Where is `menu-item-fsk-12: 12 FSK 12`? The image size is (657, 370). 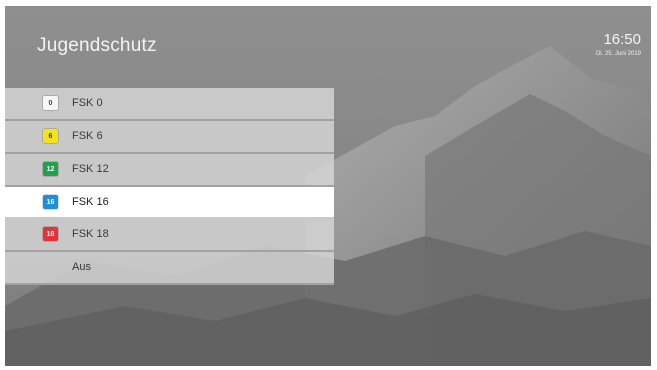
menu-item-fsk-12: 12 FSK 12 is located at coordinates (169, 170).